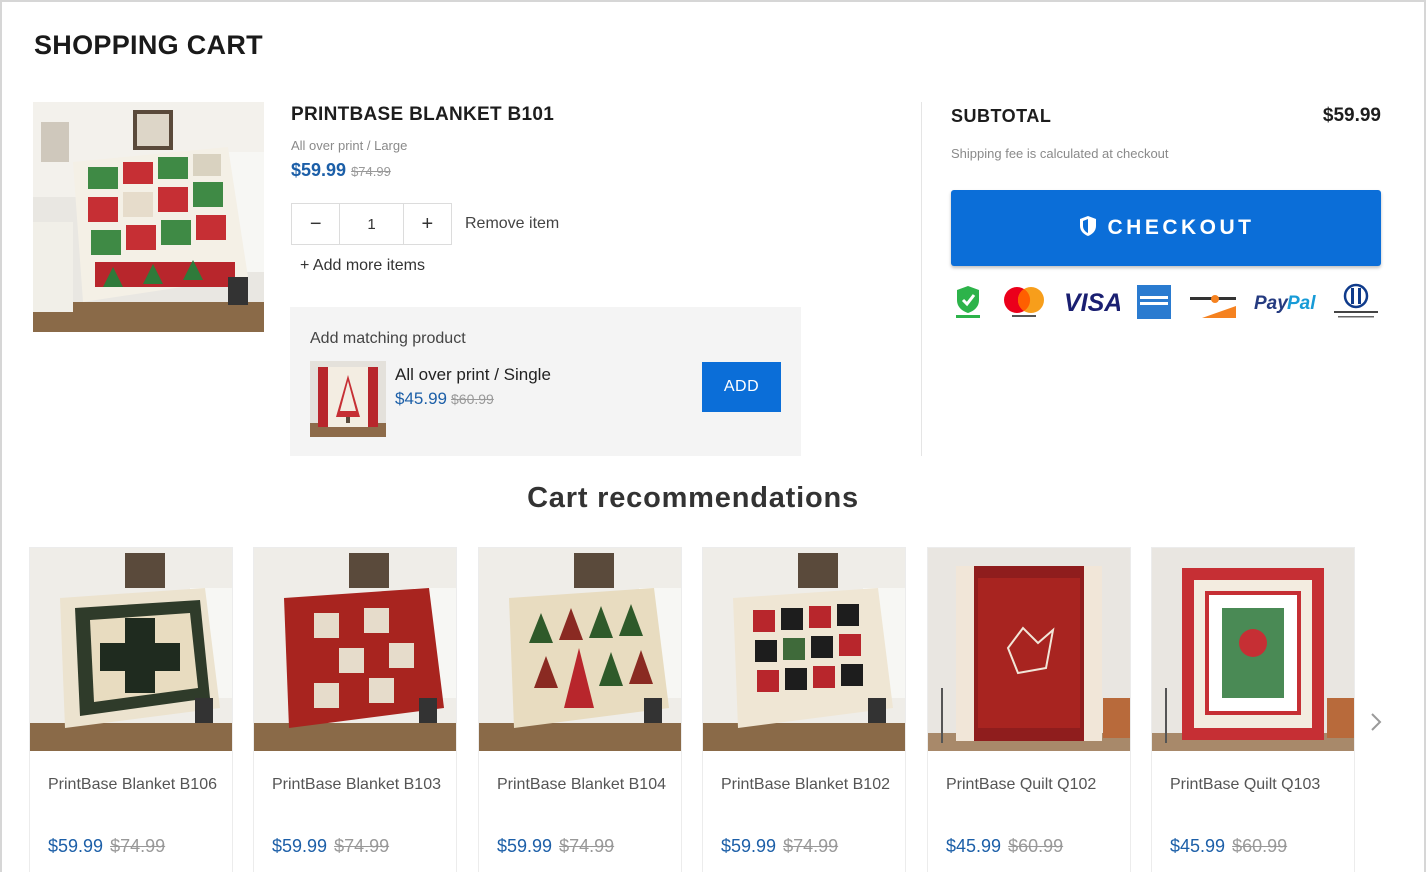 This screenshot has width=1426, height=872. I want to click on recommendation-name: PrintBase Quilt Q102, so click(1031, 785).